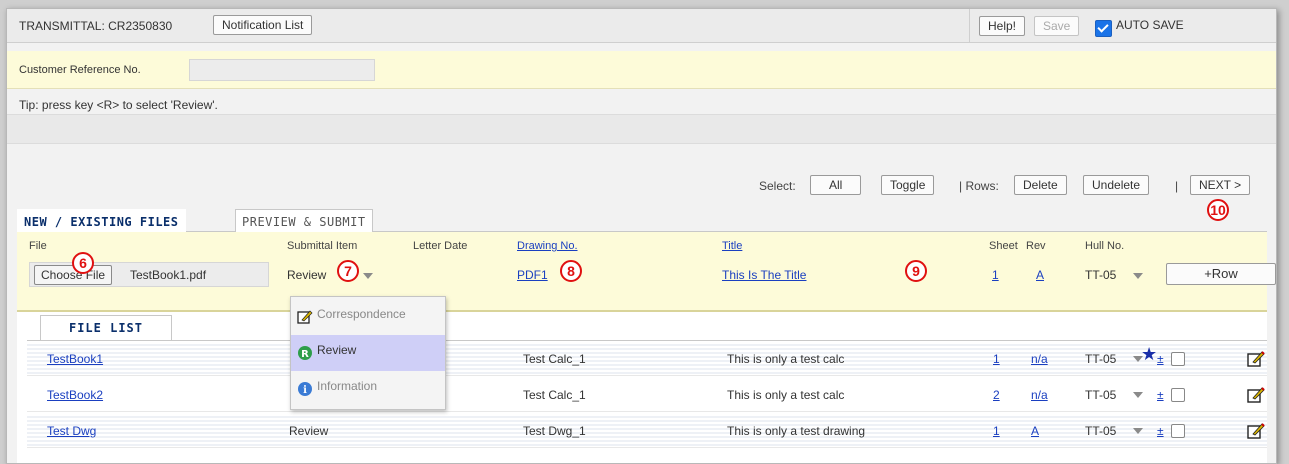  I want to click on dropdown-option-information: i Information, so click(368, 389).